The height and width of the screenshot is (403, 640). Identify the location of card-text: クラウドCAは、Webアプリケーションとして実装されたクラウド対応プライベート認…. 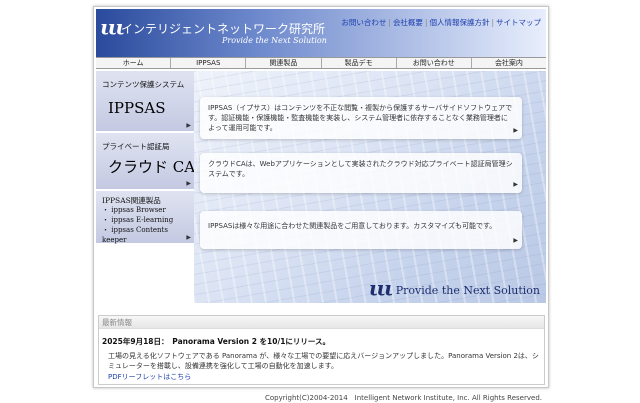
(360, 169).